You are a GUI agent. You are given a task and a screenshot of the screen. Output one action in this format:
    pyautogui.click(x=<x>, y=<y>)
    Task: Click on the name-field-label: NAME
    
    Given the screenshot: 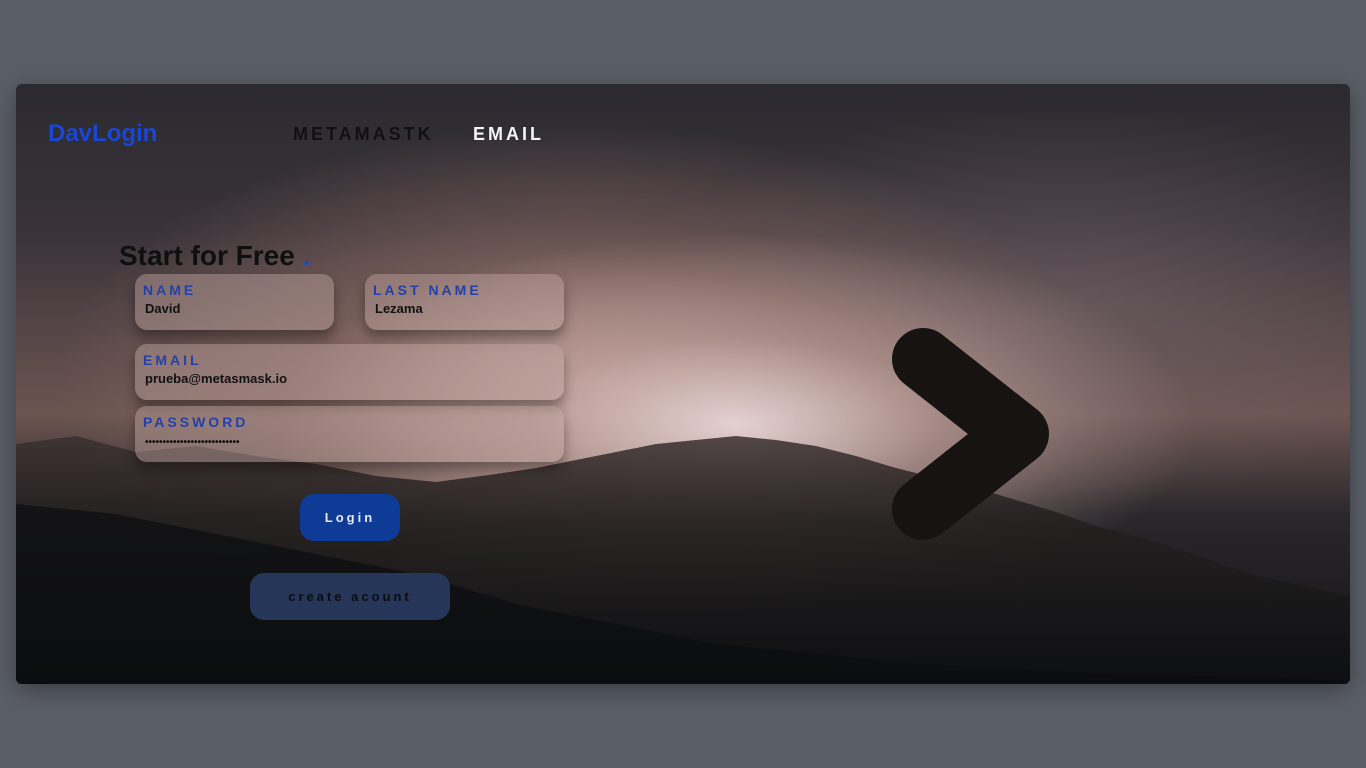 What is the action you would take?
    pyautogui.click(x=170, y=290)
    